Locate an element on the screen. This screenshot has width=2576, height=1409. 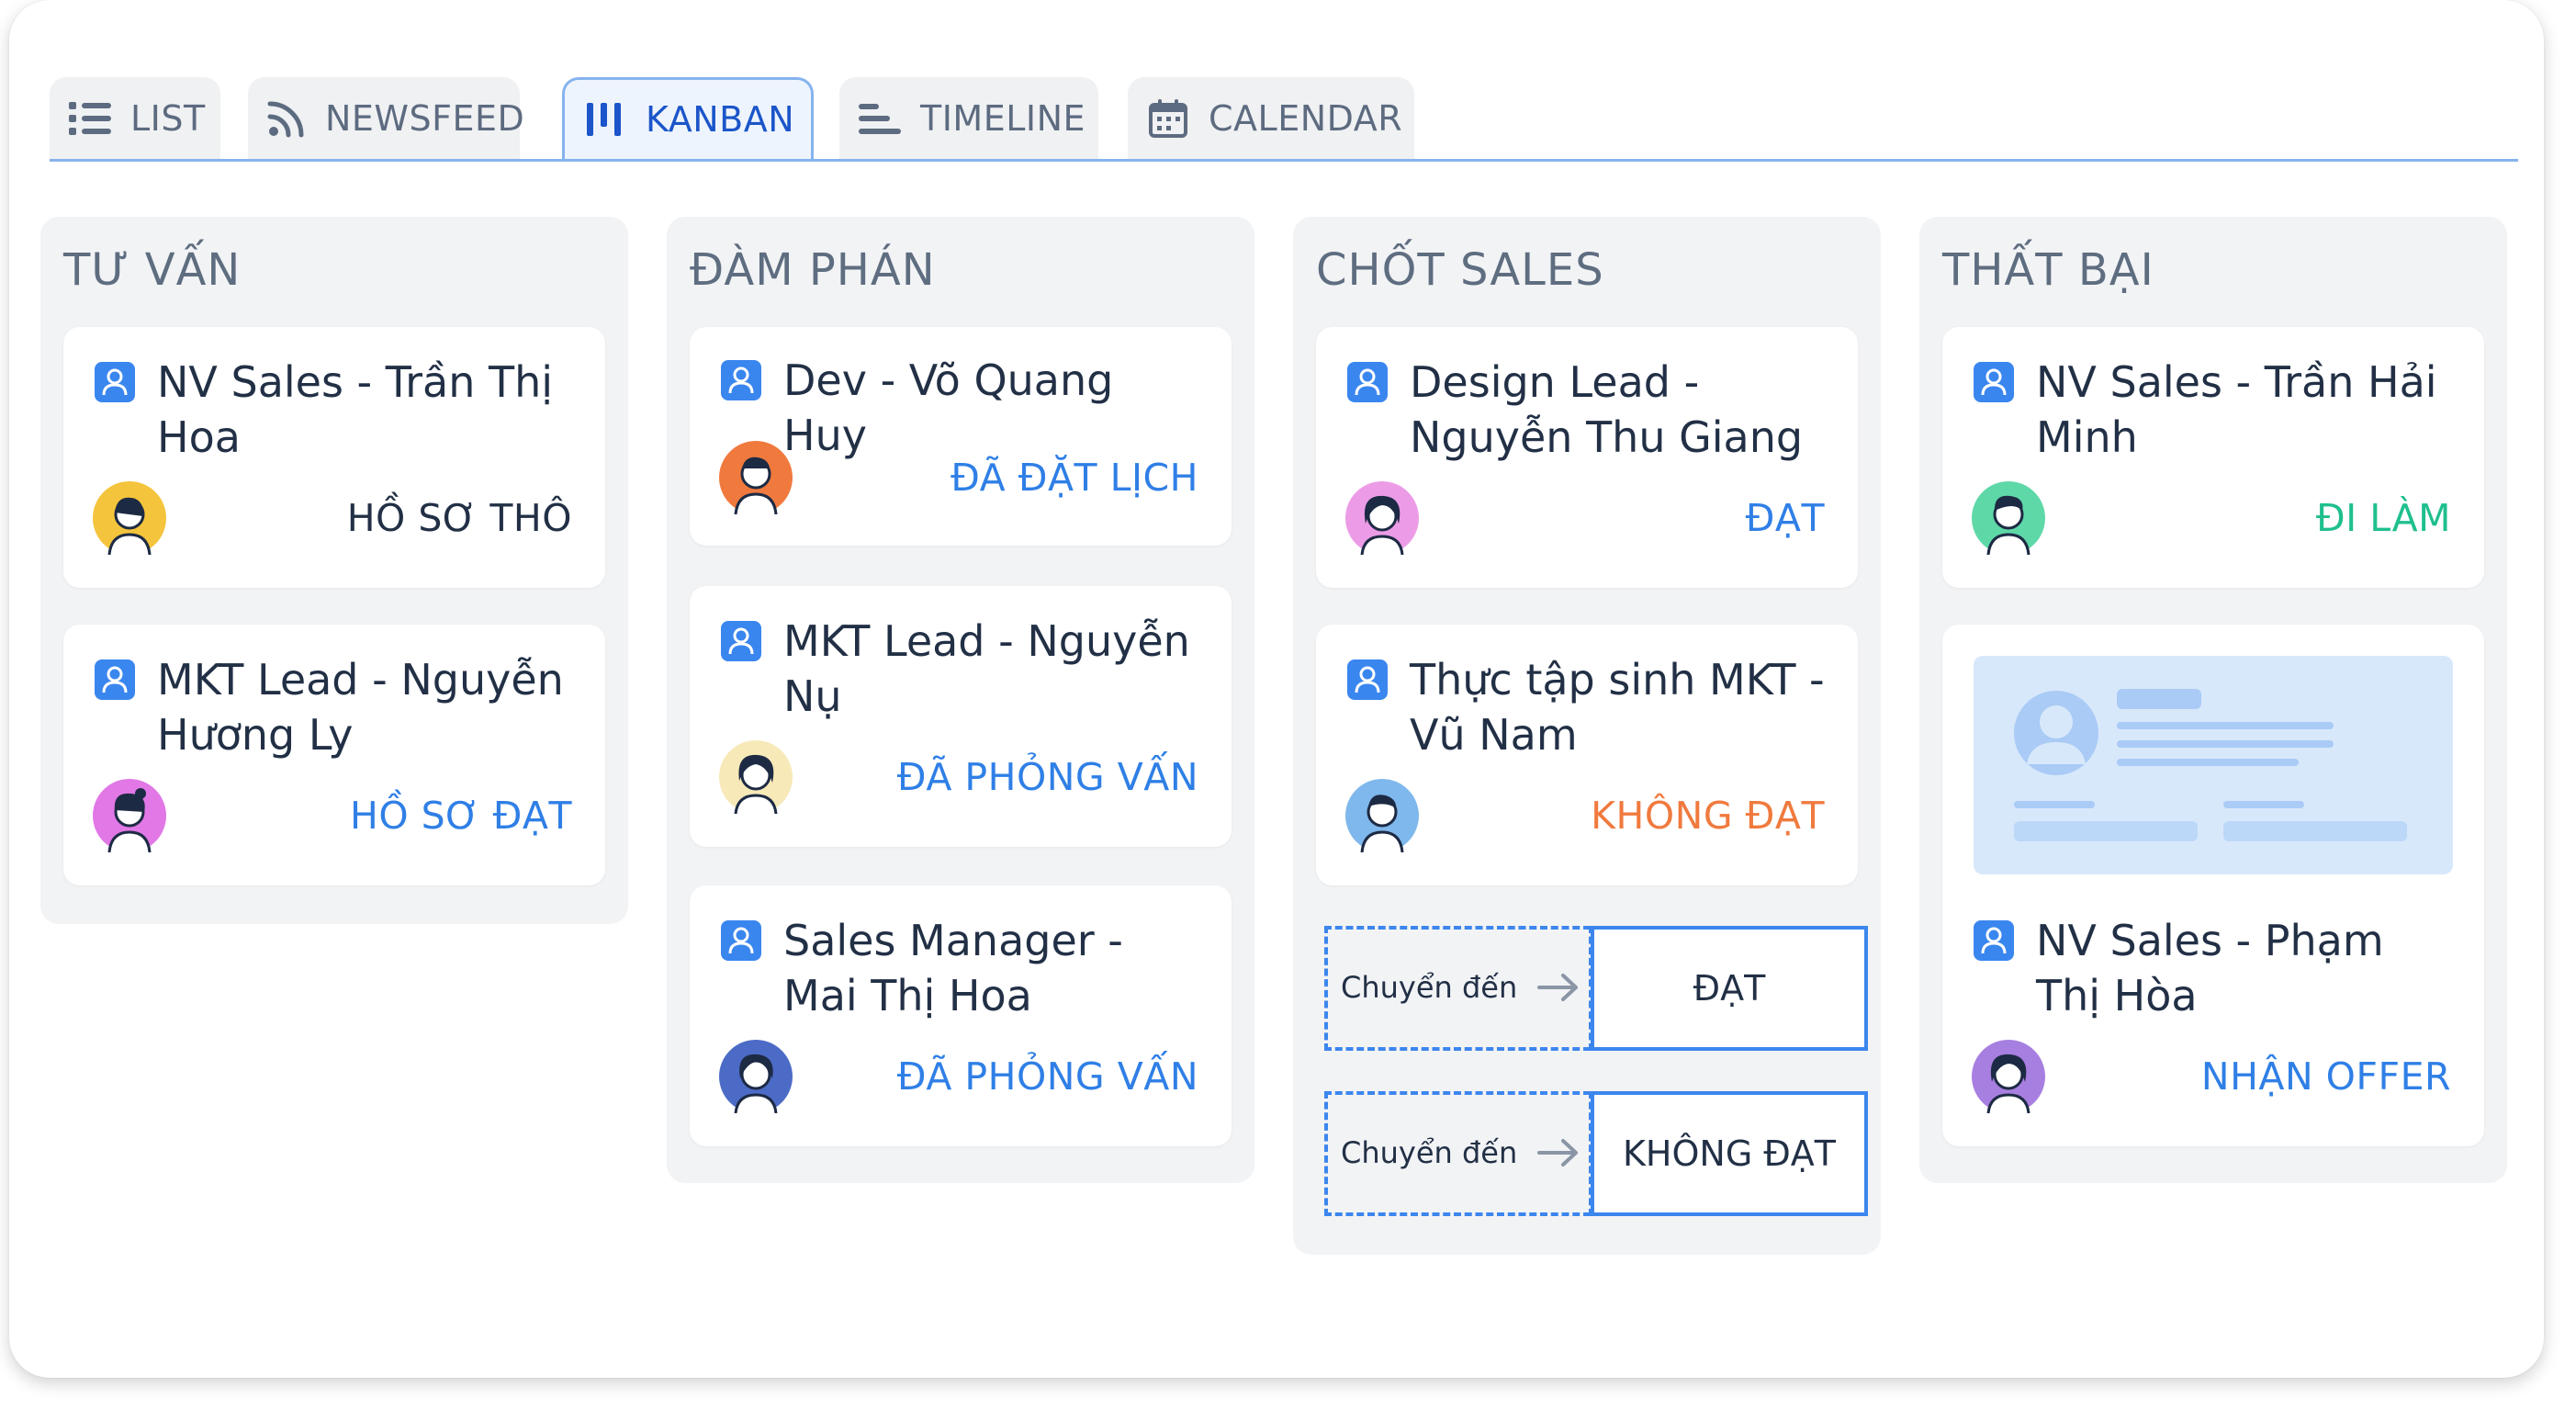
candidate-name: MKT Lead - Nguyễn Nụ is located at coordinates (986, 668).